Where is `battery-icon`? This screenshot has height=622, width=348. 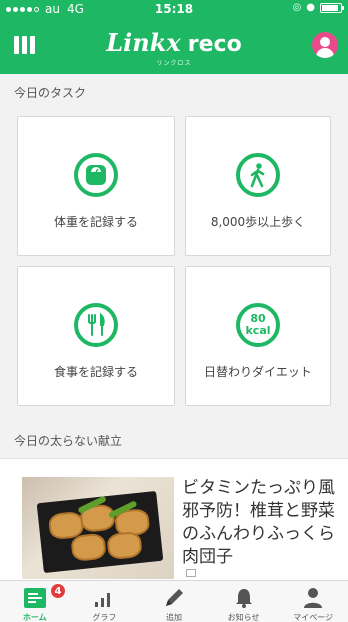 battery-icon is located at coordinates (332, 7).